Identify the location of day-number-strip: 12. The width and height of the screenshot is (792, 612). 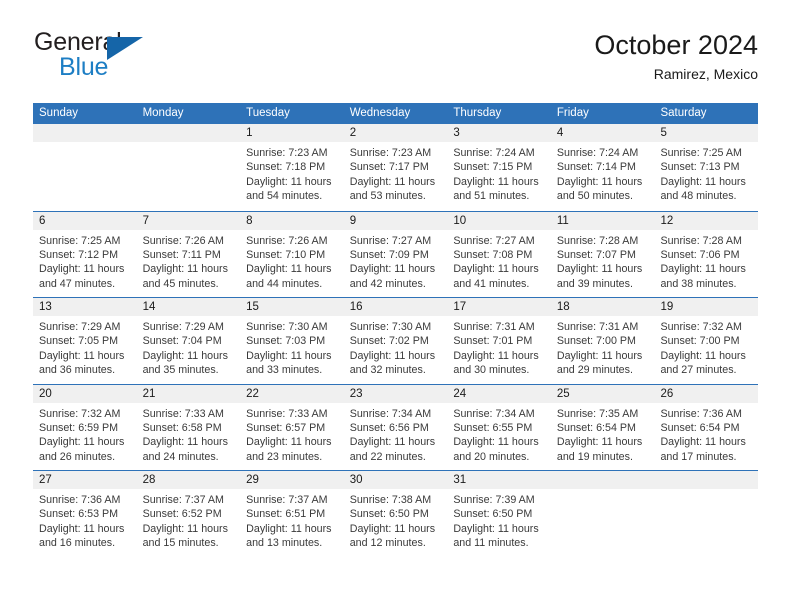
(706, 220).